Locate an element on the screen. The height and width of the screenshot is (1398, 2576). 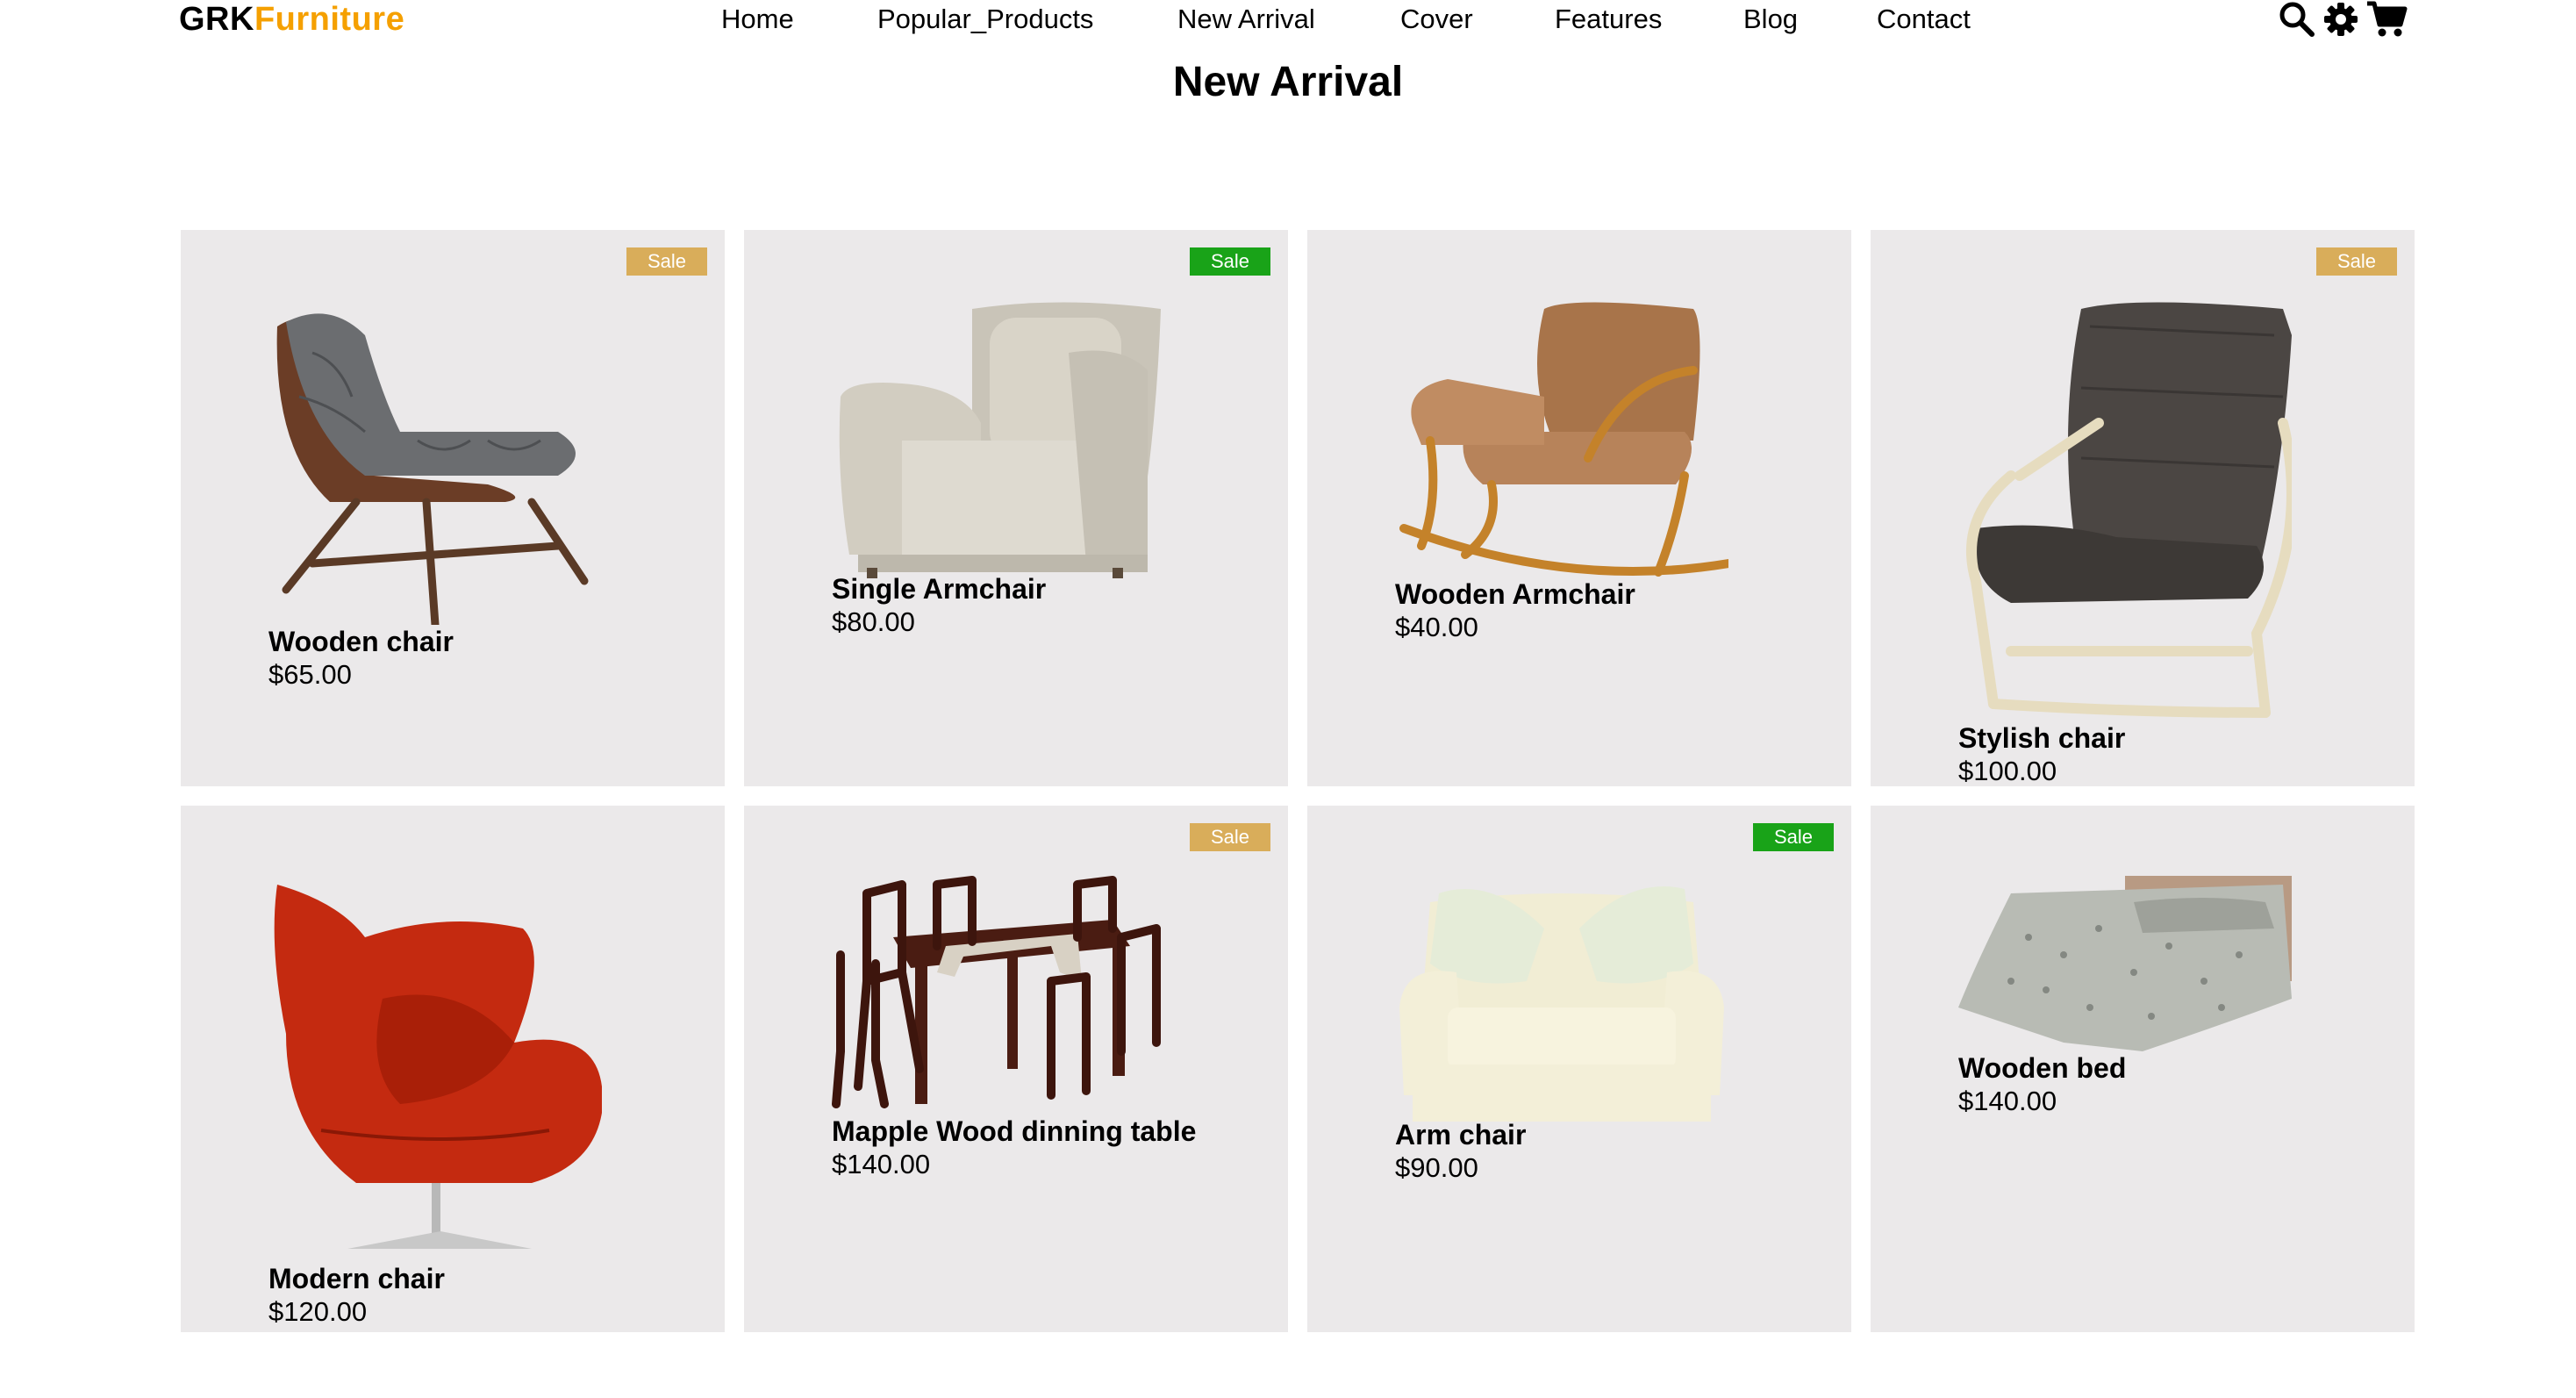
product-name: Stylish chair is located at coordinates (2042, 738).